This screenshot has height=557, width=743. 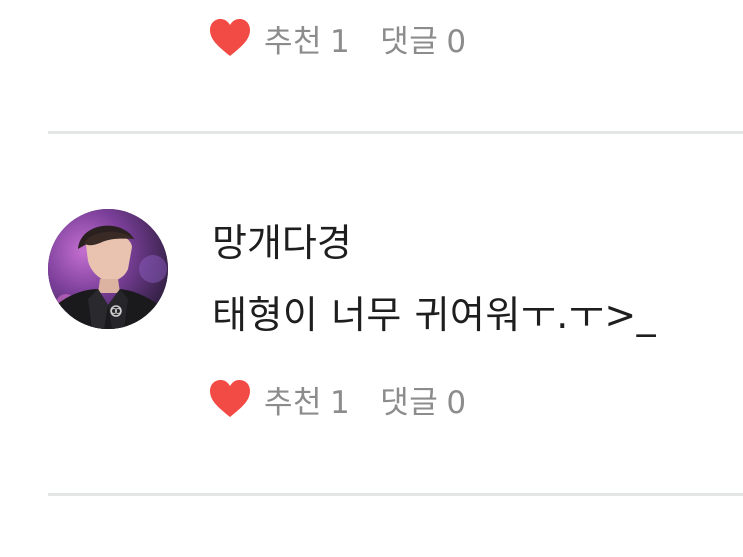 I want to click on comment-text: 태형이 너무 귀여워ㅜ.ㅜ>_, so click(x=434, y=315).